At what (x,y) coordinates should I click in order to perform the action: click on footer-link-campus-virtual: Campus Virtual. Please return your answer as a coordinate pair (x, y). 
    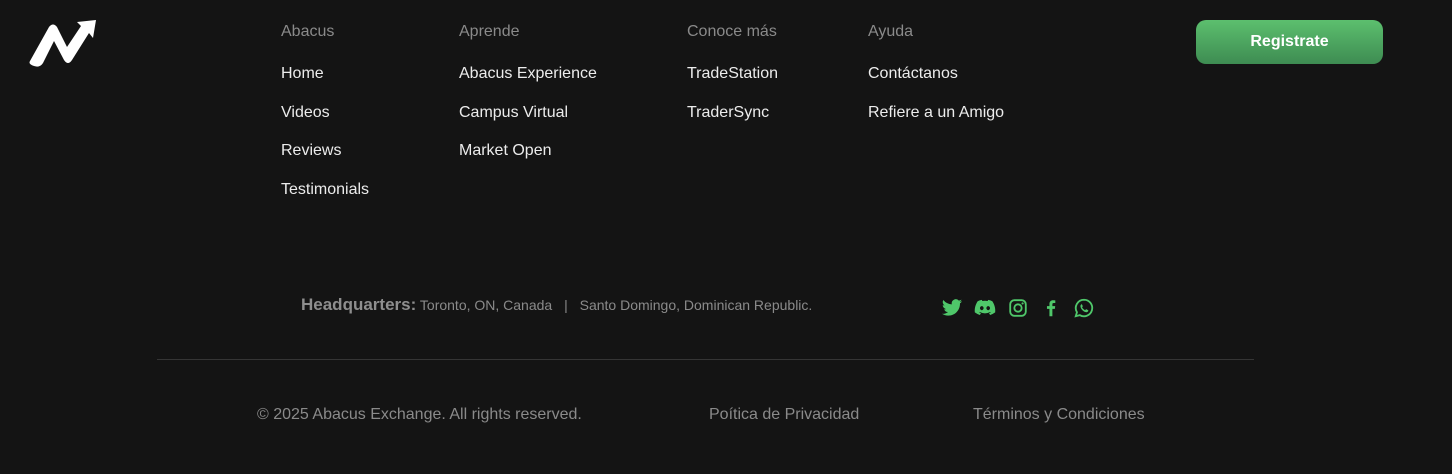
    Looking at the image, I should click on (528, 113).